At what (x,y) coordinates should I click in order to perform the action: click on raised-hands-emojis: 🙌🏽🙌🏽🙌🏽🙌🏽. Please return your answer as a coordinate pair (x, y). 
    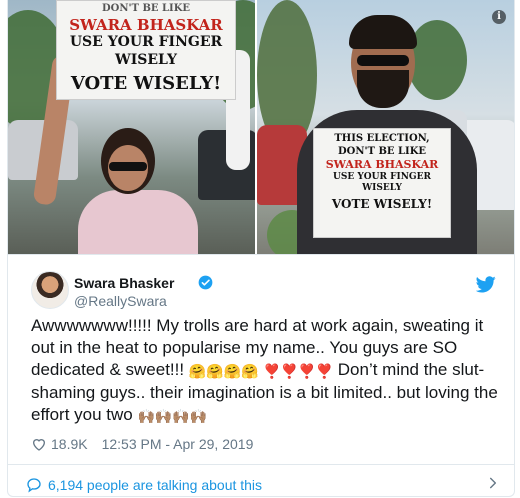
    Looking at the image, I should click on (172, 416).